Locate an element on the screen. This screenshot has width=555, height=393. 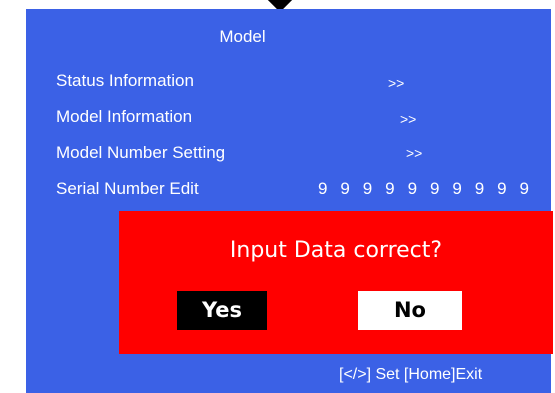
footer-hint: [</>] Set [Home]Exit is located at coordinates (411, 374).